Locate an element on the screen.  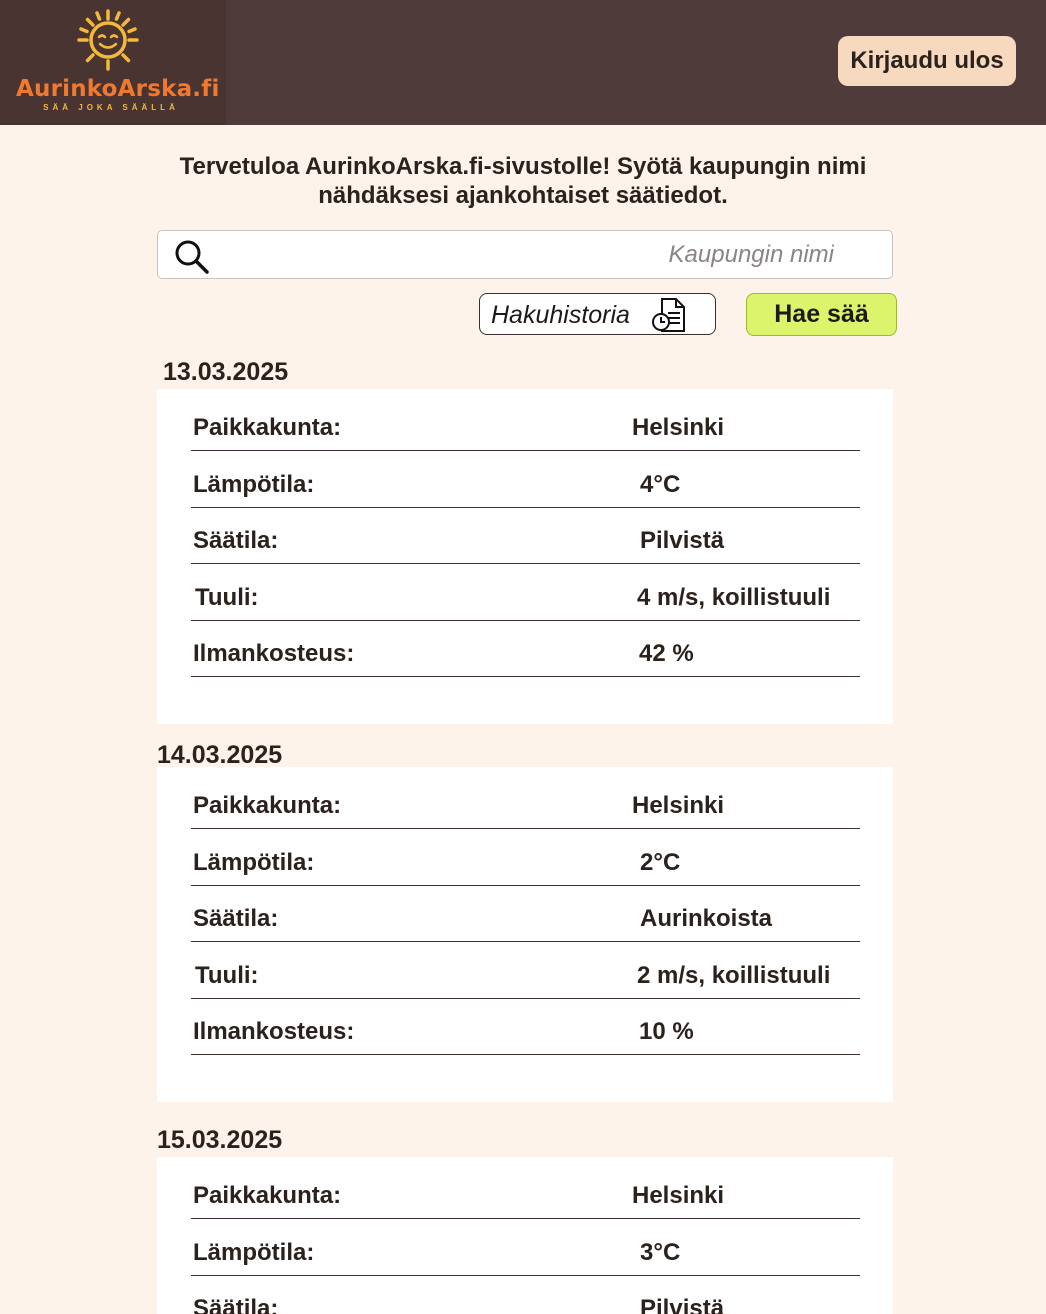
logo-tagline: SÄÄ JOKA SÄÄLLÄ is located at coordinates (111, 107).